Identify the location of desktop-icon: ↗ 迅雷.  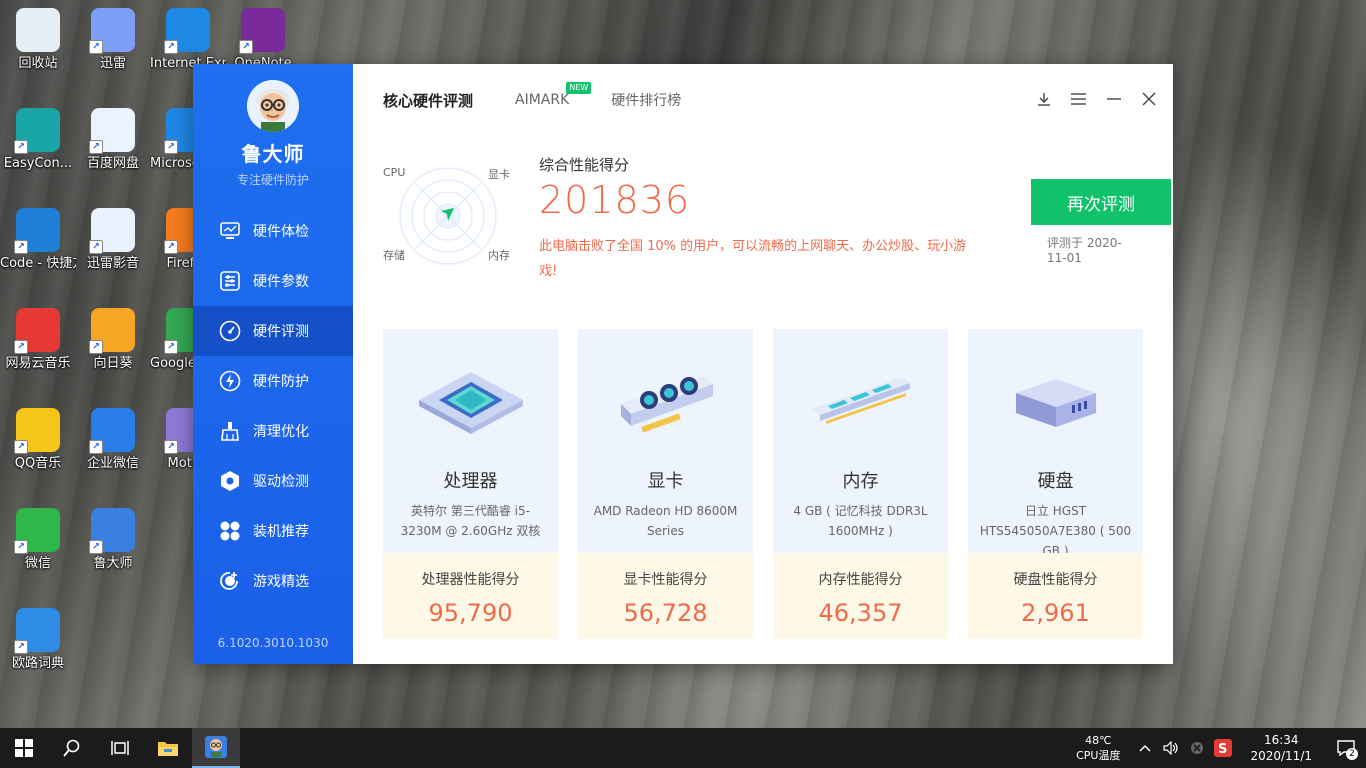
(113, 40).